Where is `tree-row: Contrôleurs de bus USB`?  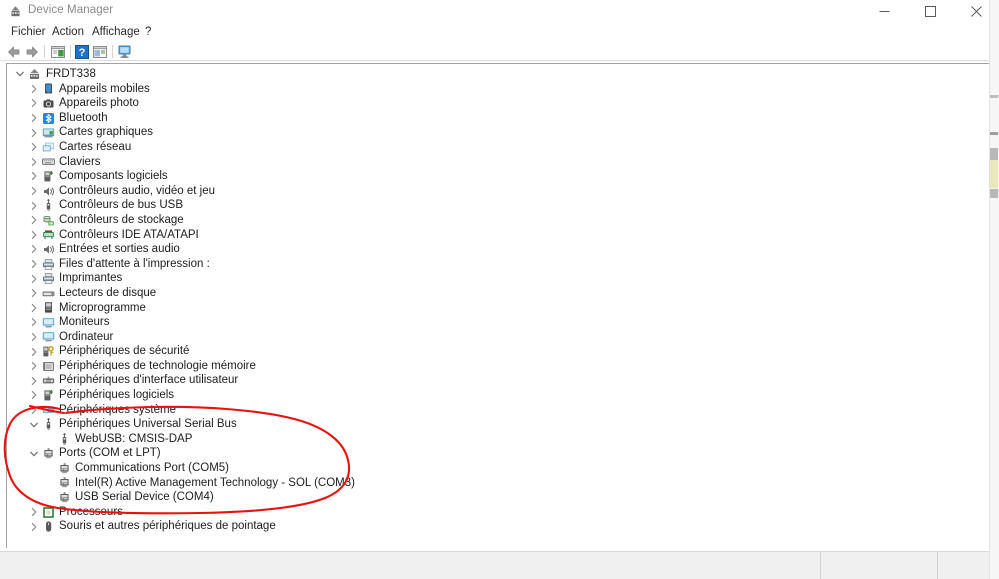 tree-row: Contrôleurs de bus USB is located at coordinates (500, 205).